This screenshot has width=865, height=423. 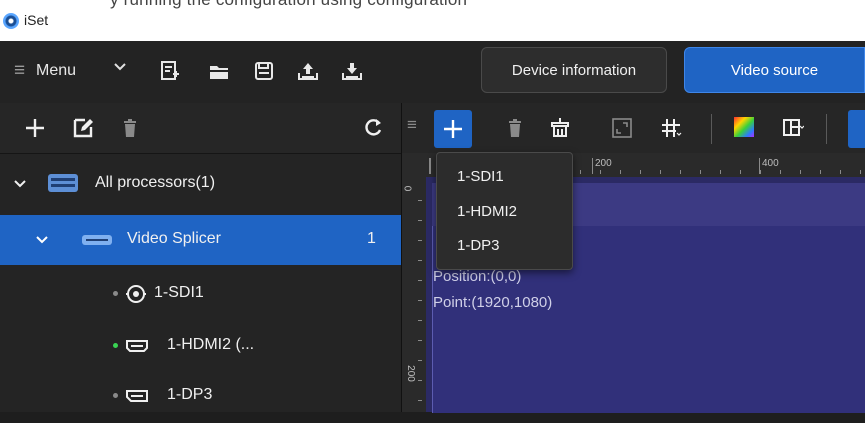 I want to click on menu-hamburger-icon: ≡, so click(x=19, y=71).